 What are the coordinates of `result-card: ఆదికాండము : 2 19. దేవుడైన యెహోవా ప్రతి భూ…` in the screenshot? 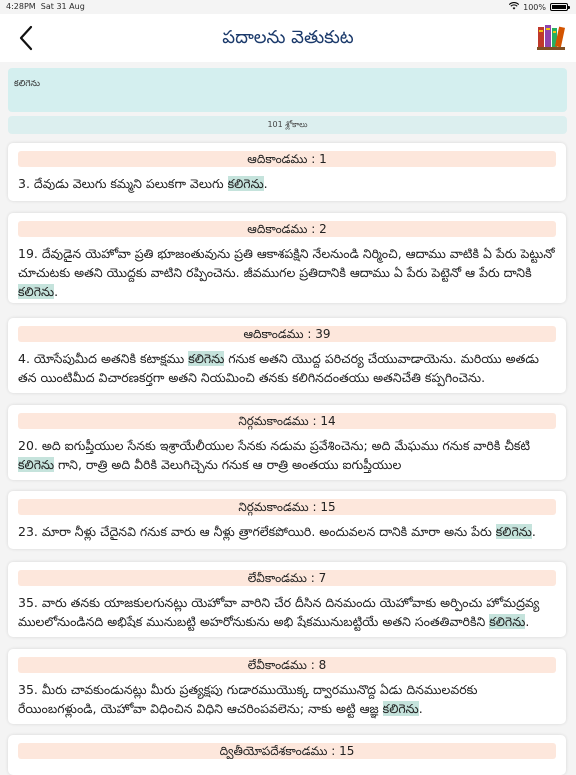 It's located at (287, 258).